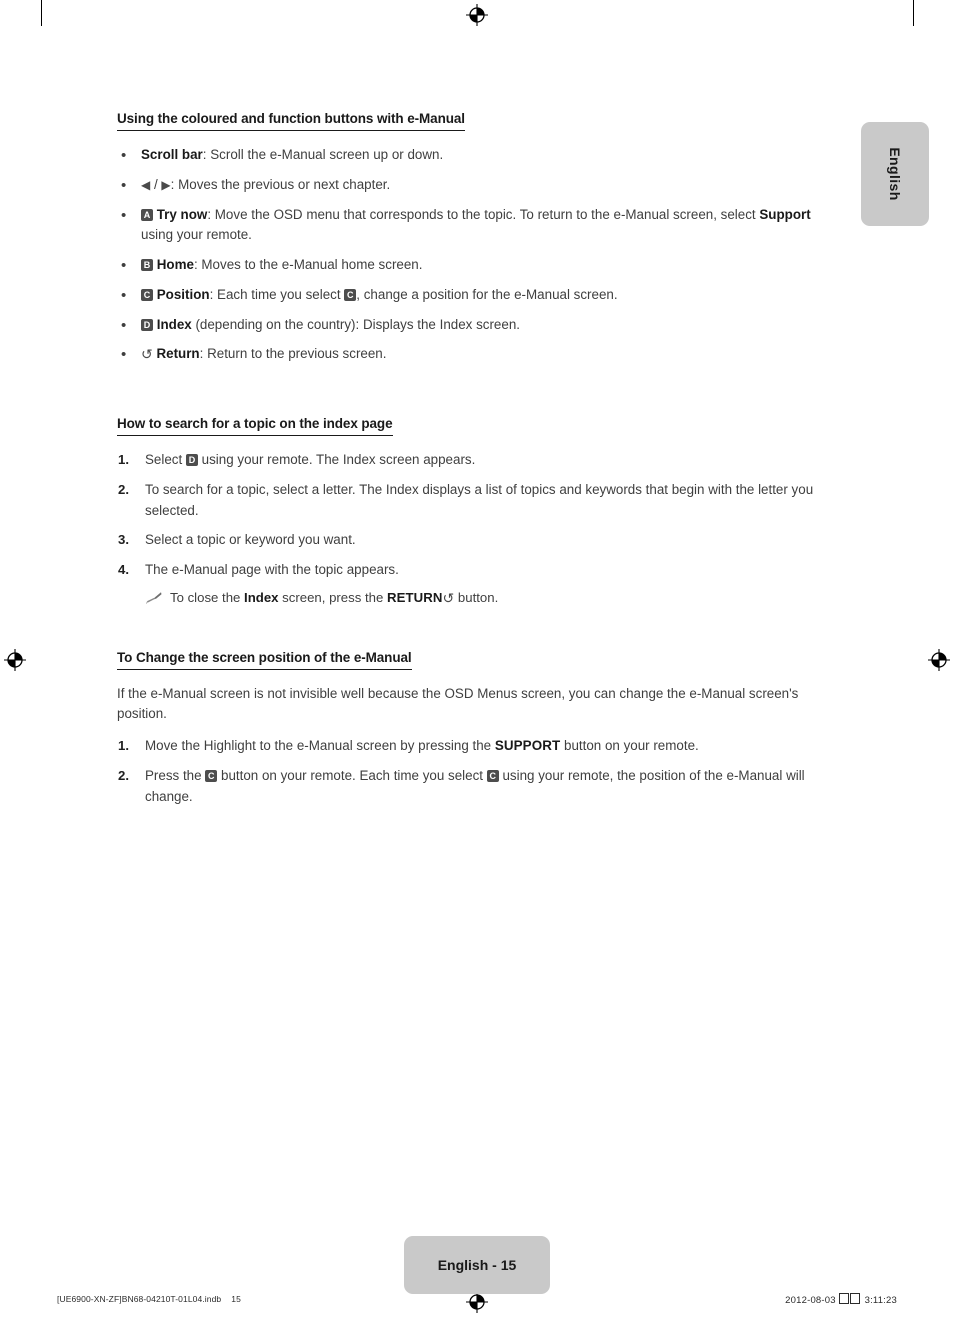 The width and height of the screenshot is (954, 1321). What do you see at coordinates (183, 294) in the screenshot?
I see `bullet-label: Position` at bounding box center [183, 294].